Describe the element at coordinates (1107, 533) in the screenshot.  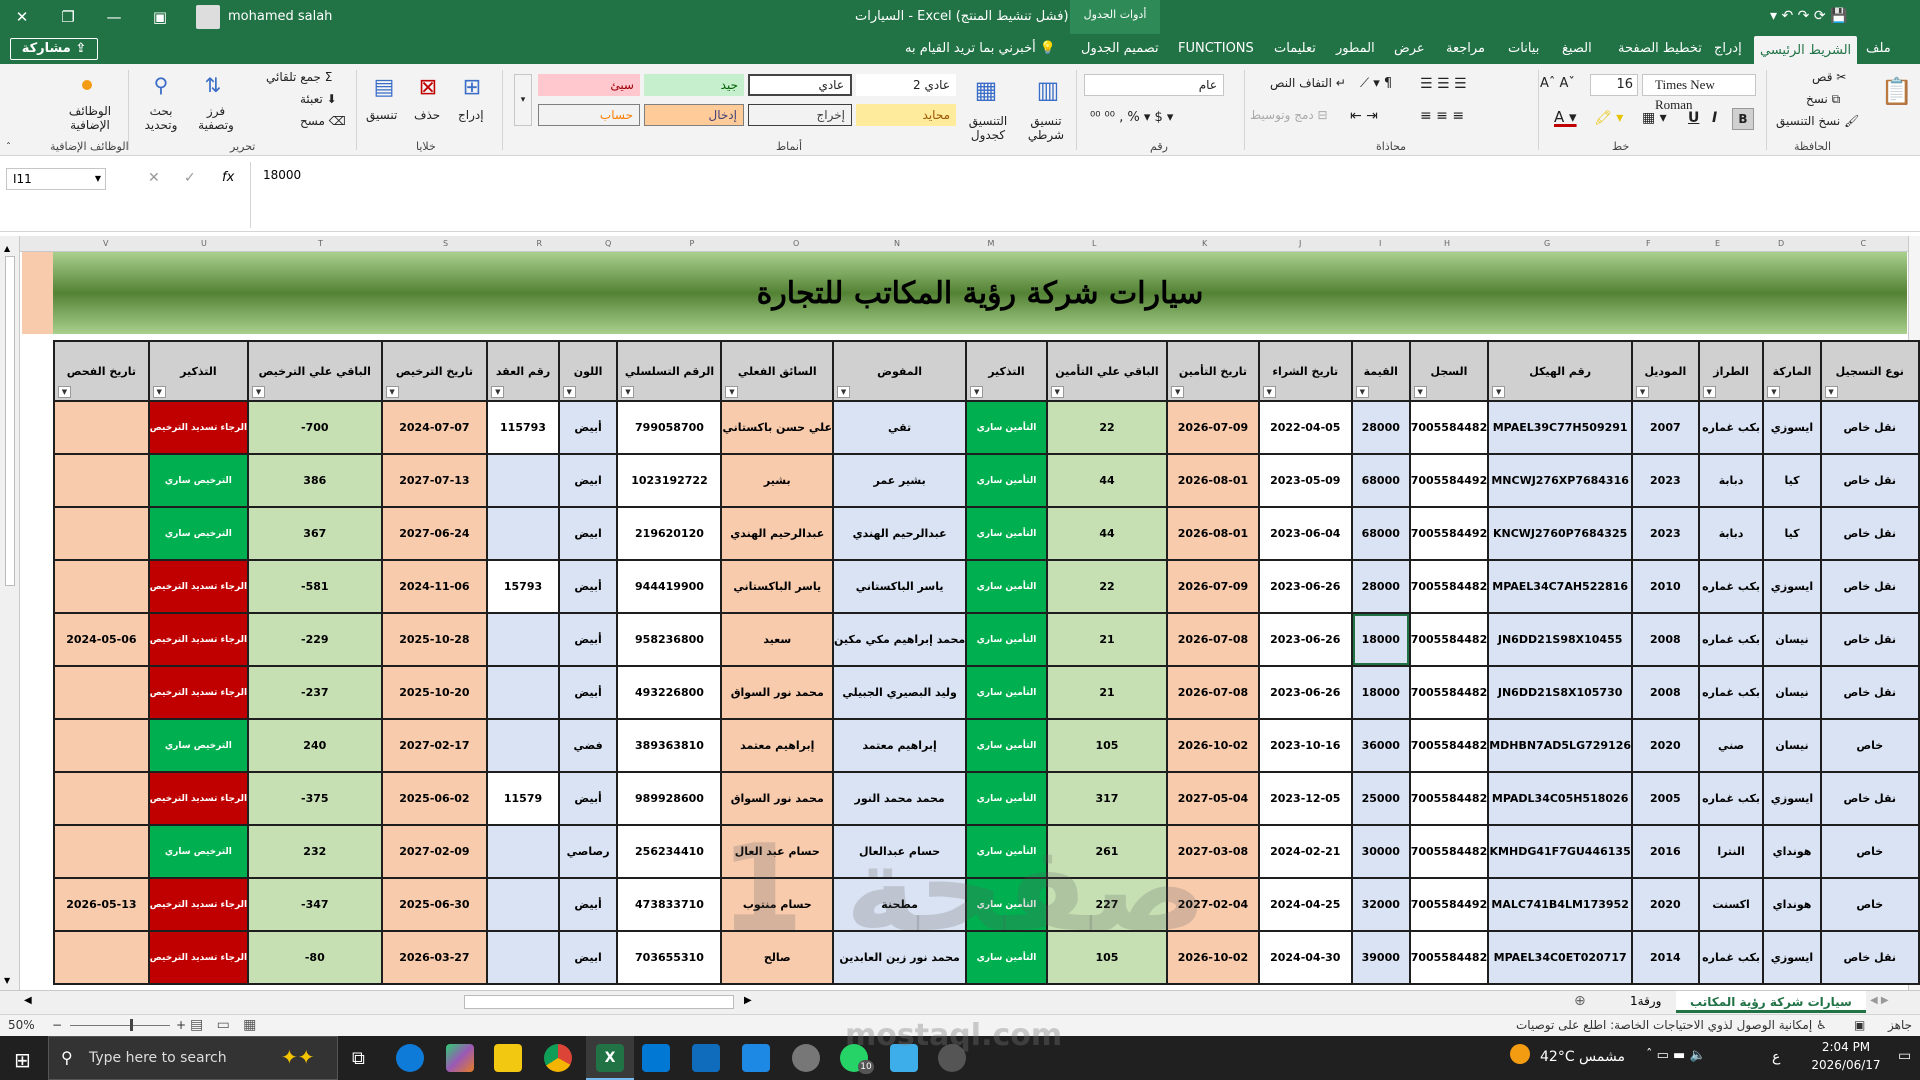
I see `cell-insurance-remaining: 44` at that location.